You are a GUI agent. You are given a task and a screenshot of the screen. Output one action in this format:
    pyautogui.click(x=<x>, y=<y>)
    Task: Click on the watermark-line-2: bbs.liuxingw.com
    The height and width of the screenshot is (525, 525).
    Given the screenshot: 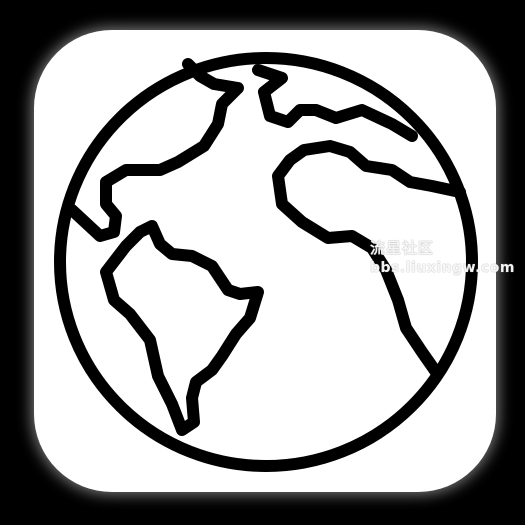 What is the action you would take?
    pyautogui.click(x=442, y=268)
    